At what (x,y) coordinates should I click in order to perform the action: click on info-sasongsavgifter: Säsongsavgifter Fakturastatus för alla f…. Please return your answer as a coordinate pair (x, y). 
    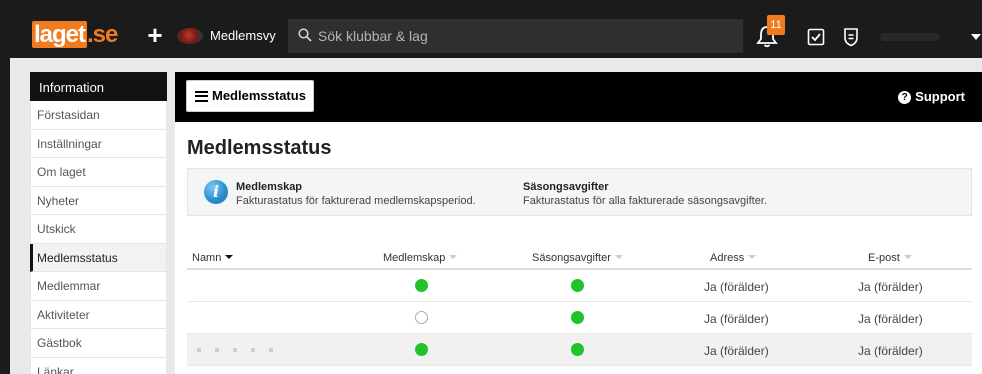
    Looking at the image, I should click on (645, 194).